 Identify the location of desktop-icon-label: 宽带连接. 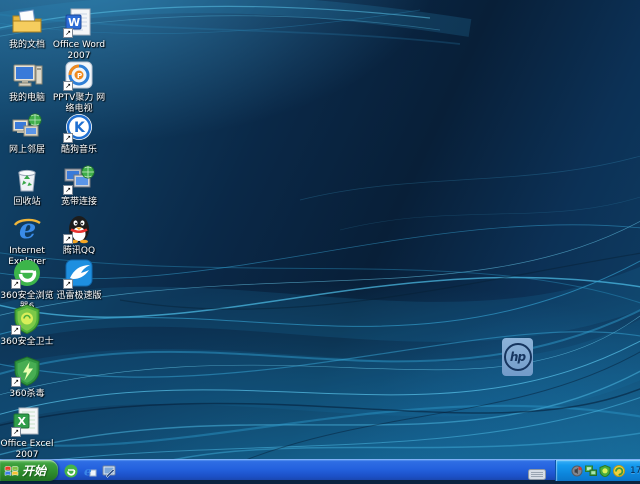
(78, 202).